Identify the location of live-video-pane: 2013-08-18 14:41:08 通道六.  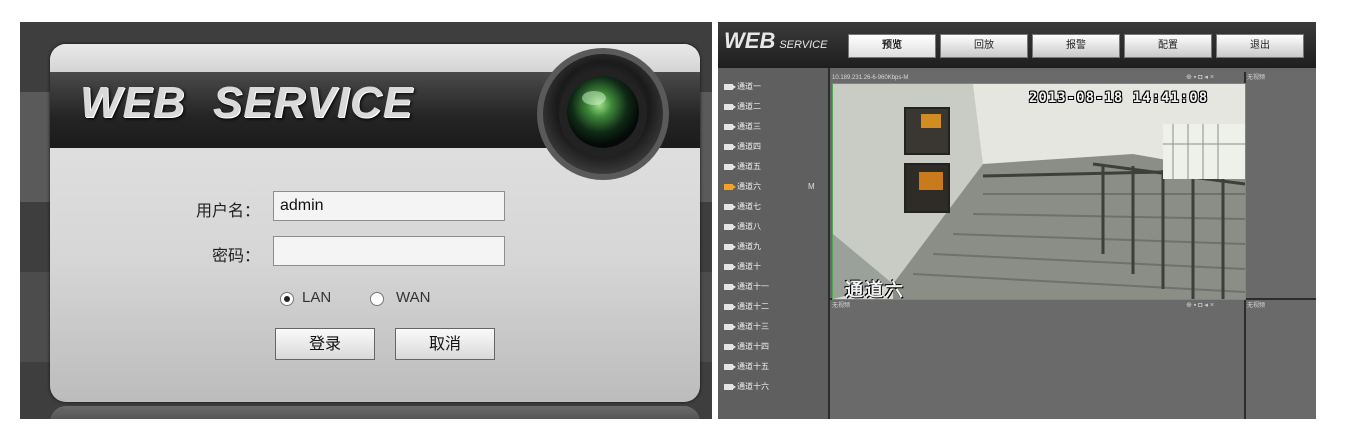
(1039, 191).